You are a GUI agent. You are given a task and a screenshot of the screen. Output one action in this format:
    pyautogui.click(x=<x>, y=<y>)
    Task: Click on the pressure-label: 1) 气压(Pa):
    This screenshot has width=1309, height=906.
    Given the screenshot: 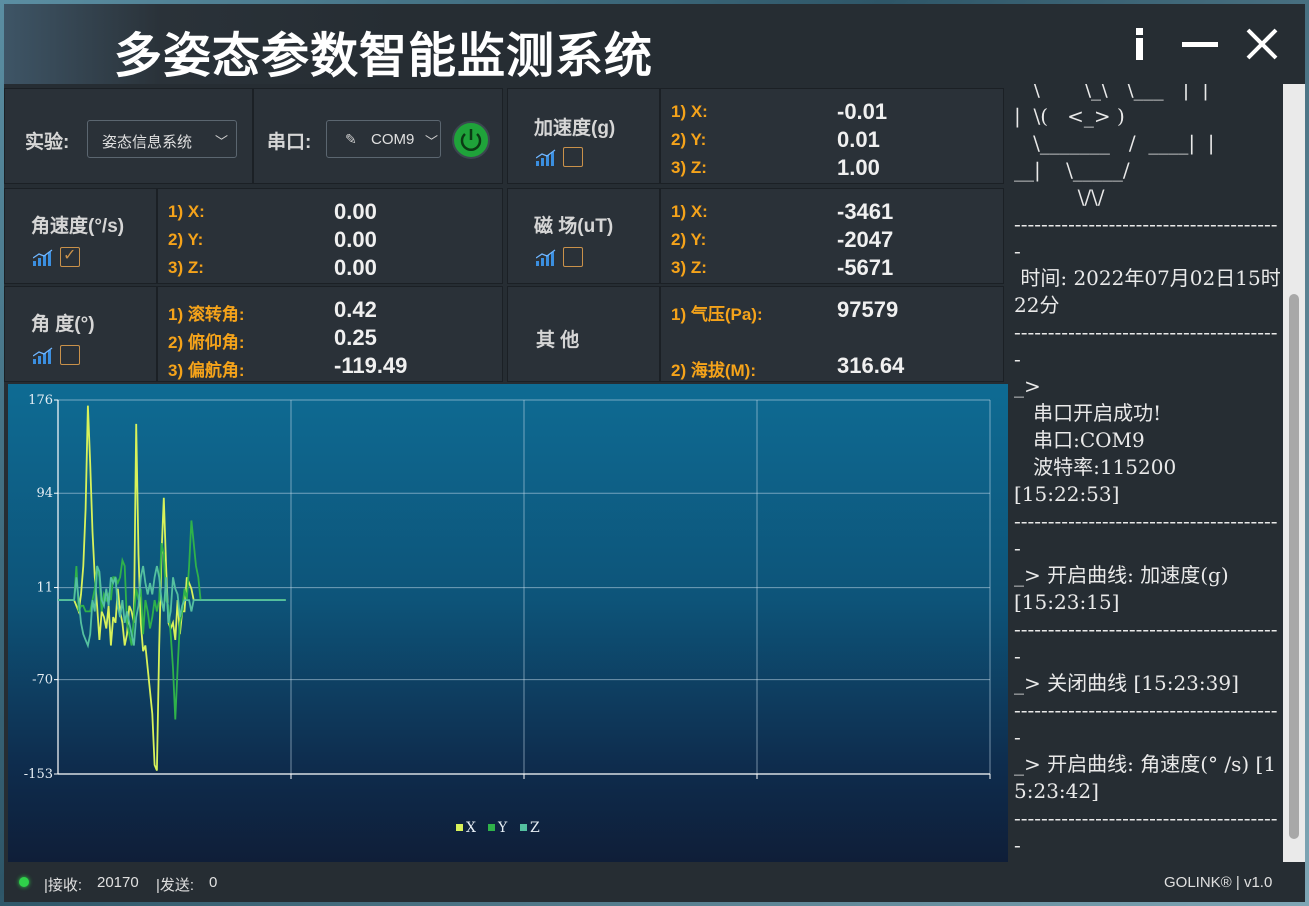 What is the action you would take?
    pyautogui.click(x=717, y=314)
    